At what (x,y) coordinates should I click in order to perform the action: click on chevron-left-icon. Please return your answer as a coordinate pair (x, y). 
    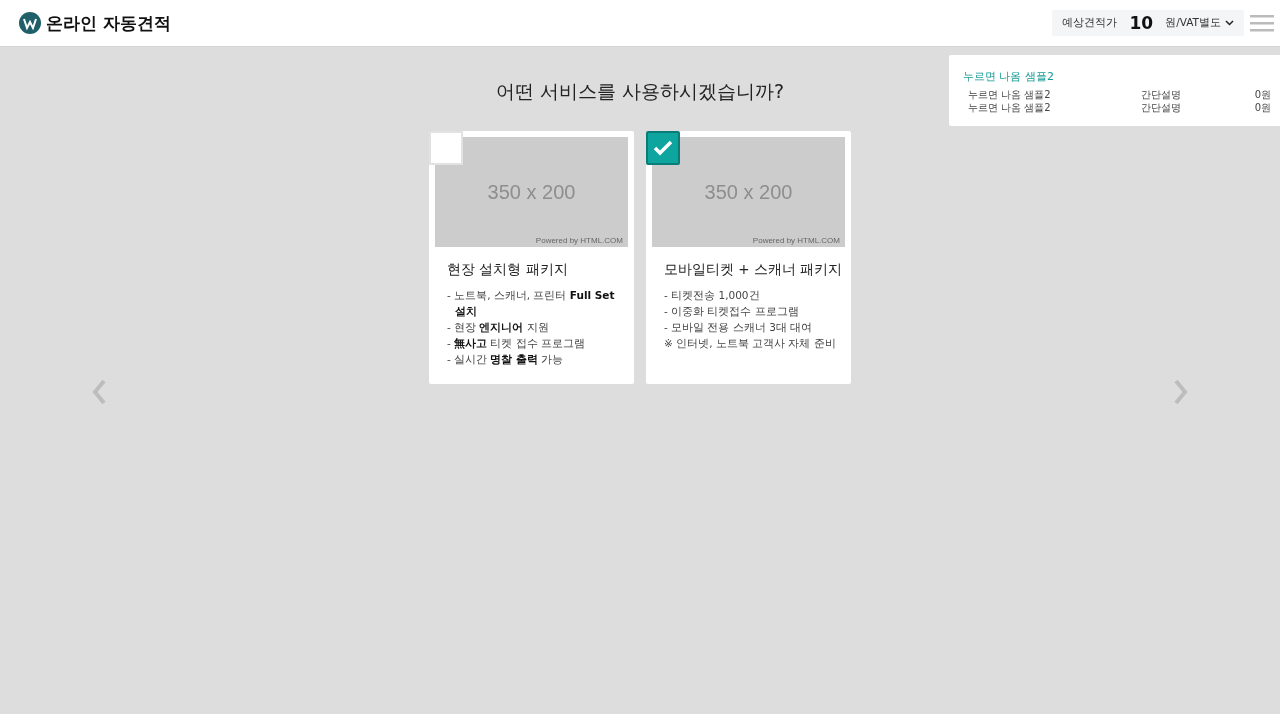
    Looking at the image, I should click on (99, 392).